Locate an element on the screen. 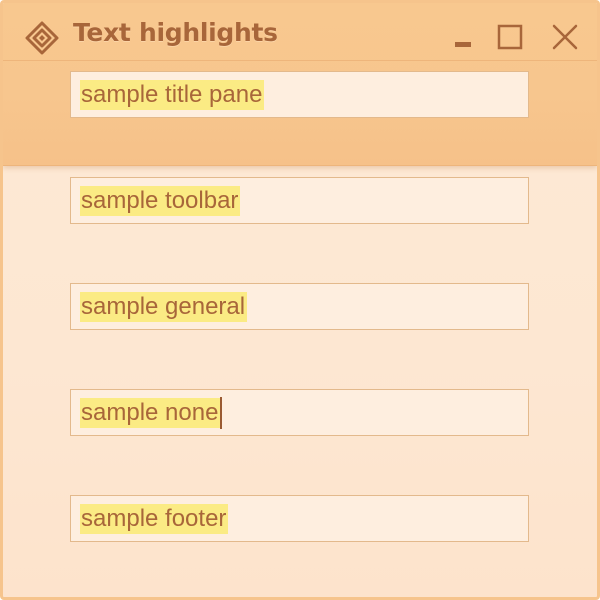  diamond-icon is located at coordinates (42, 38).